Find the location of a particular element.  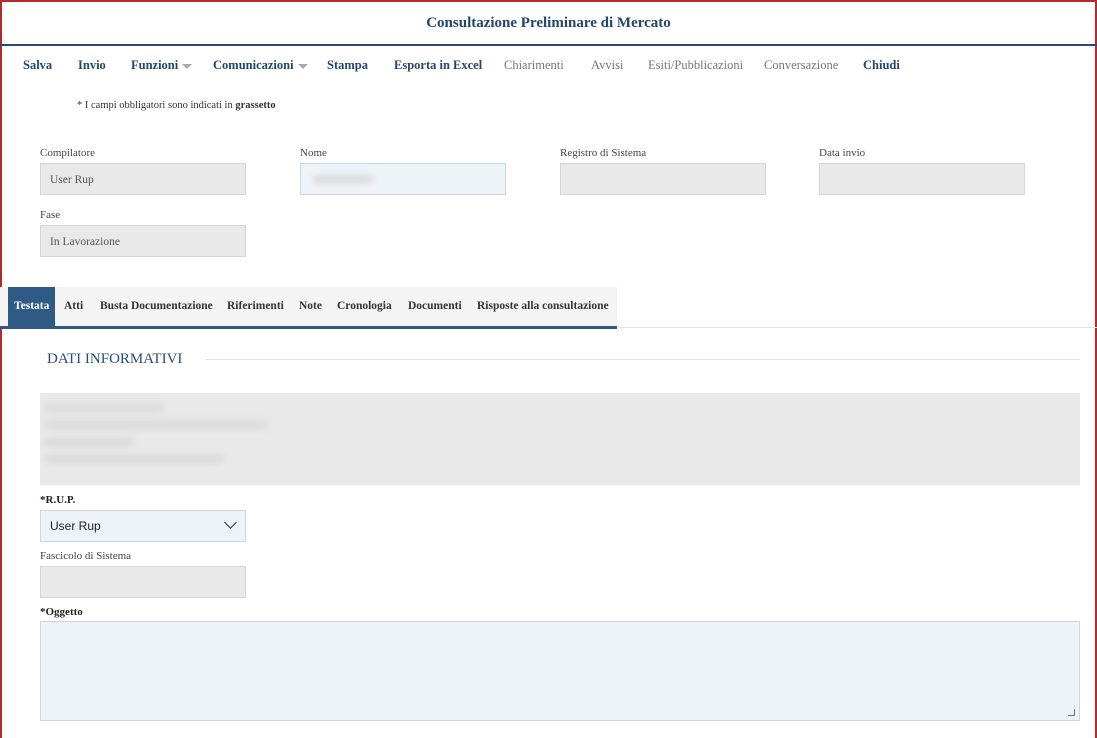

tab-riferimenti: Riferimenti is located at coordinates (255, 306).